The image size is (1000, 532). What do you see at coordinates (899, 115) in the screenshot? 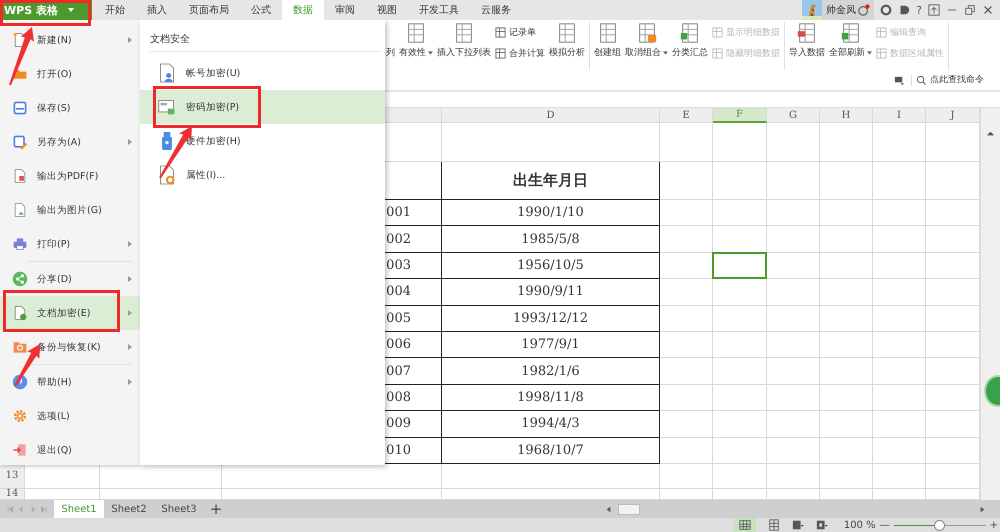
I see `column-header: I` at bounding box center [899, 115].